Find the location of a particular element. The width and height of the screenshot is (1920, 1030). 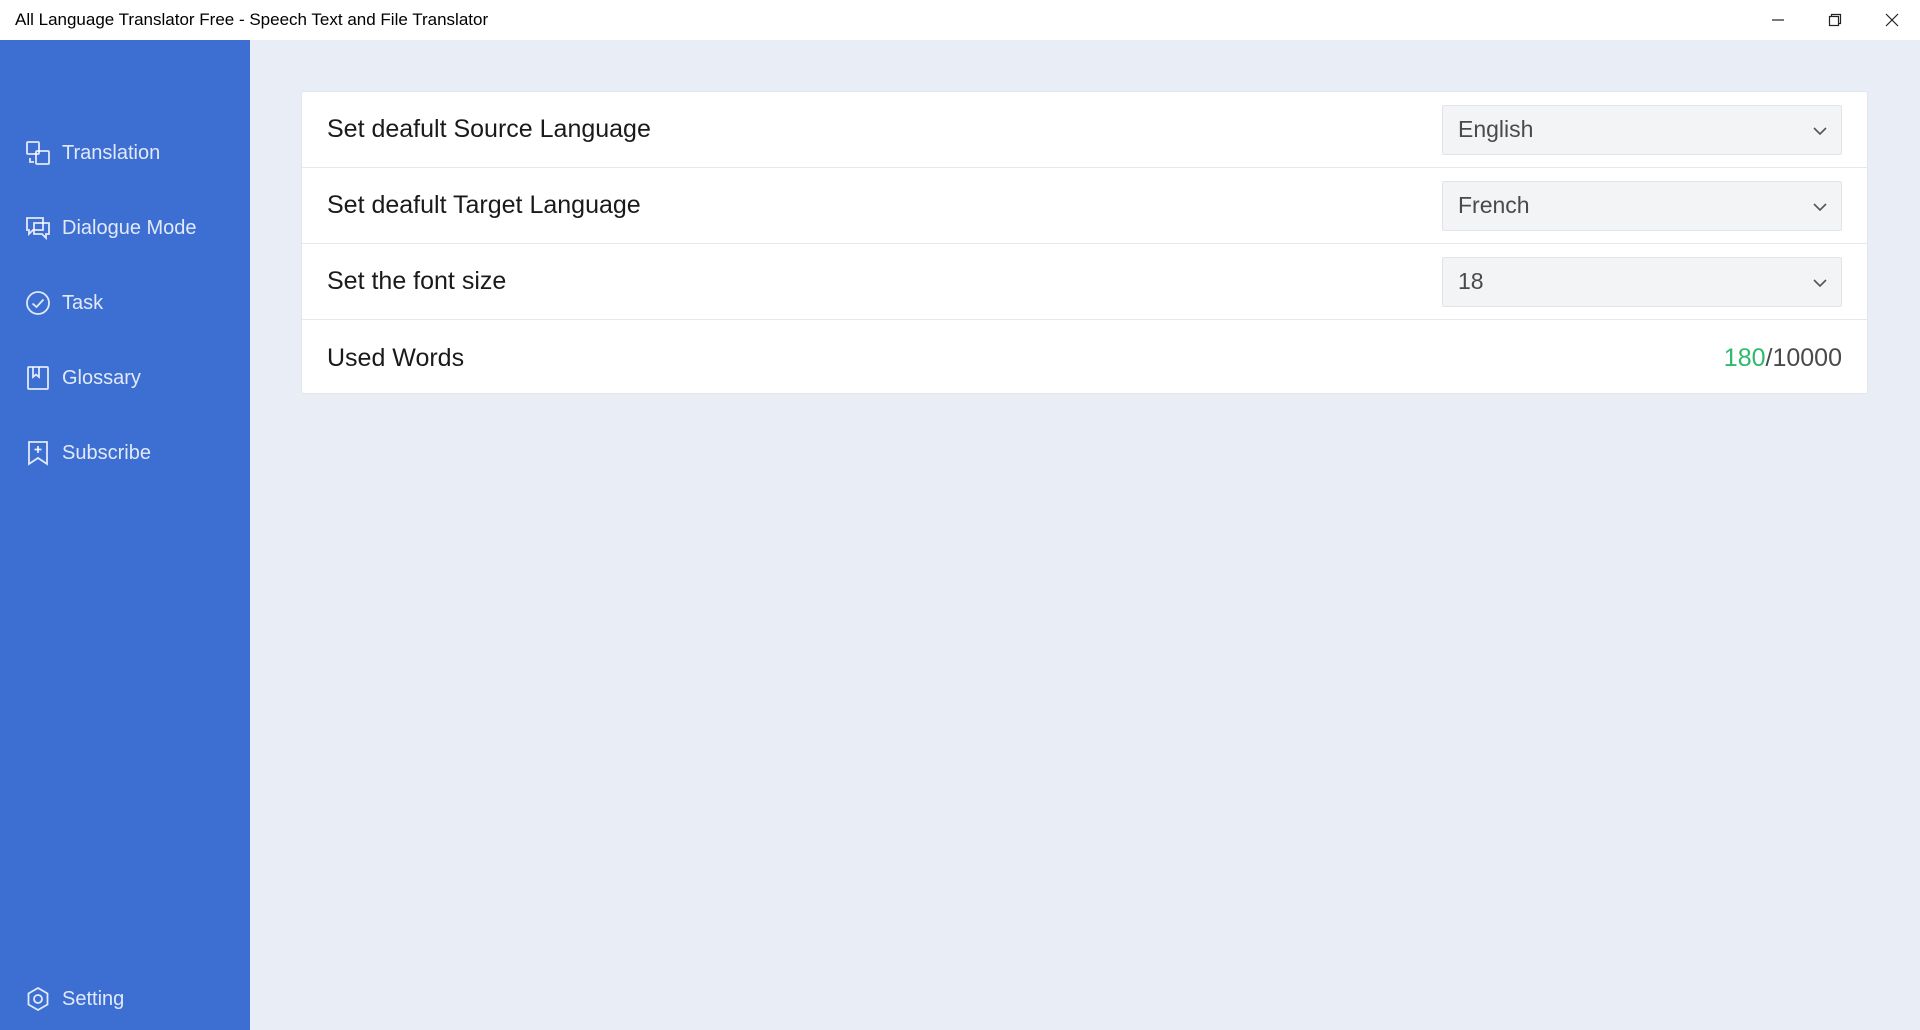

minimize-icon is located at coordinates (1777, 20).